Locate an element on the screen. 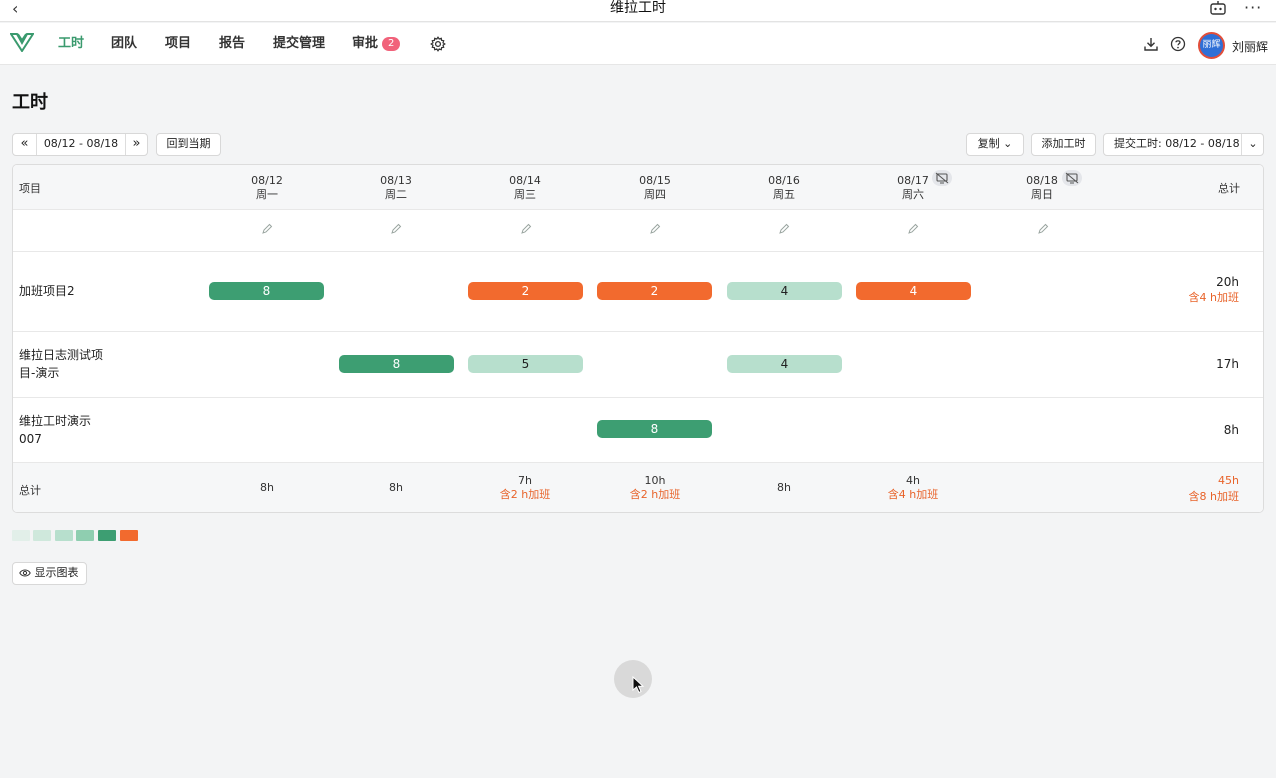 This screenshot has width=1276, height=778. day-header-thu: 08/15 周四 is located at coordinates (655, 188).